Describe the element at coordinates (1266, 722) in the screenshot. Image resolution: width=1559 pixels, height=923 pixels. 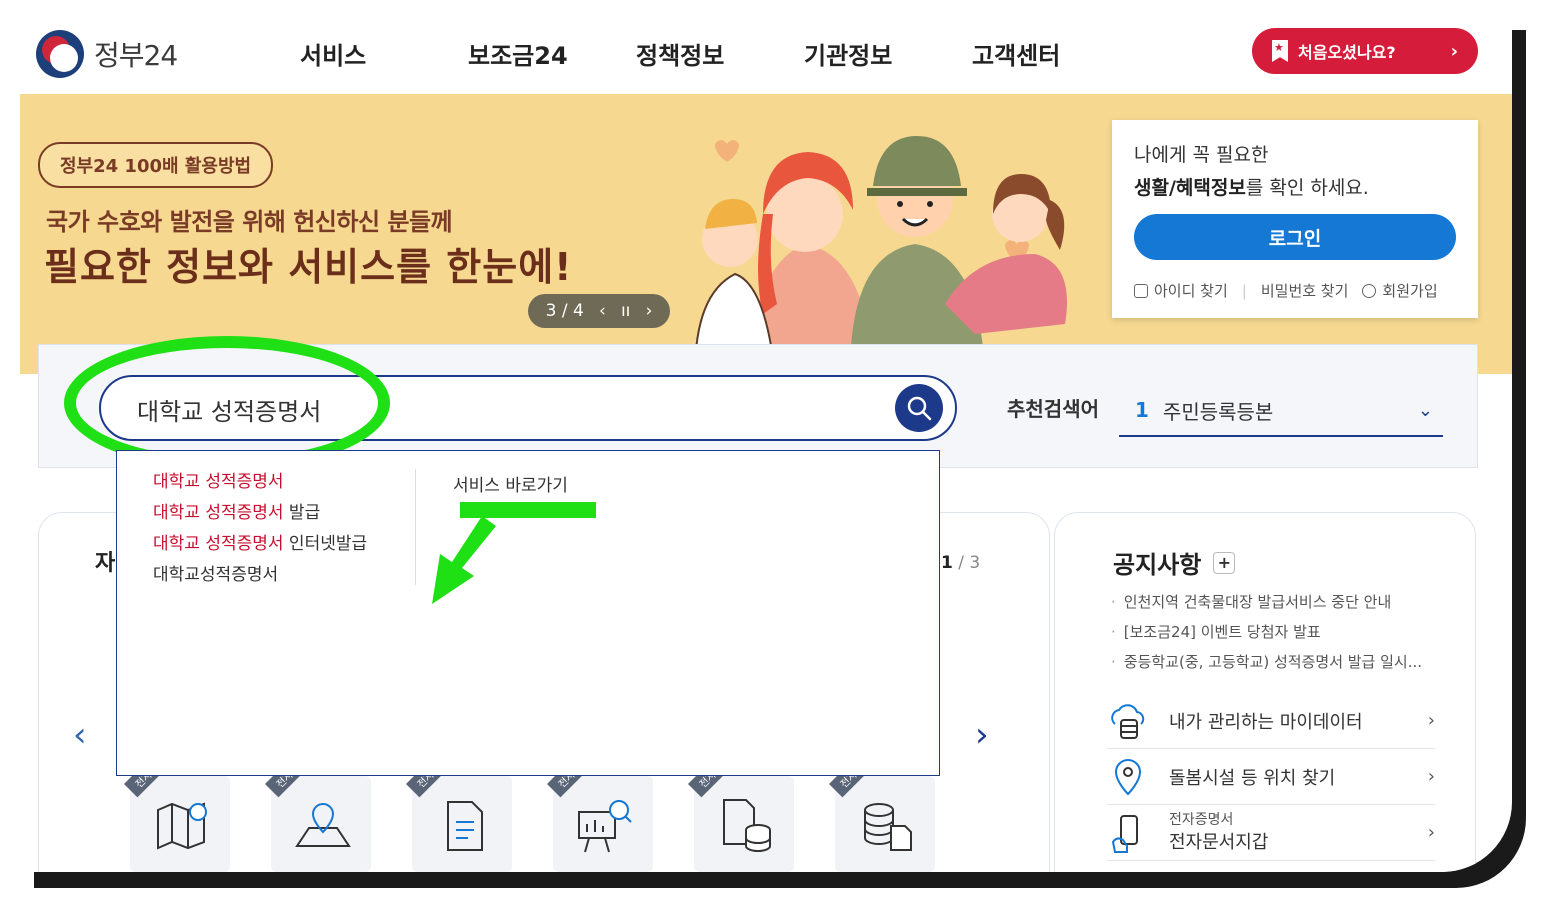
I see `quick-link-label: 내가 관리하는 마이데이터` at that location.